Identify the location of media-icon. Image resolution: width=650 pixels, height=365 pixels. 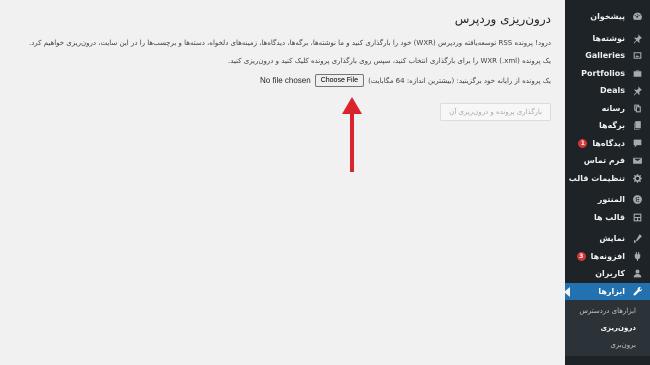
(637, 108).